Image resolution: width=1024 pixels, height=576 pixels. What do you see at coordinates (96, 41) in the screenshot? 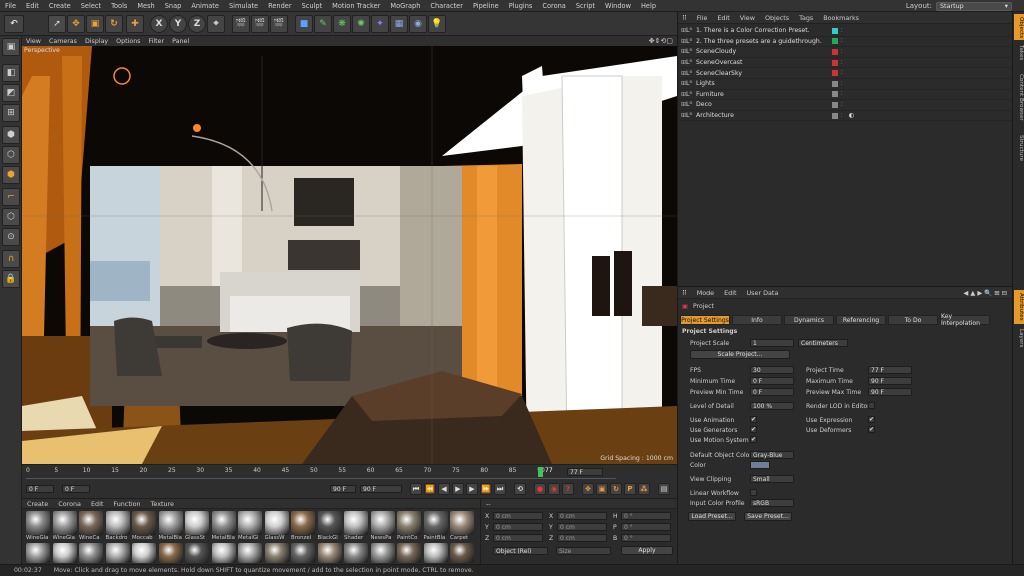
I see `viewport-menu-display: Display` at bounding box center [96, 41].